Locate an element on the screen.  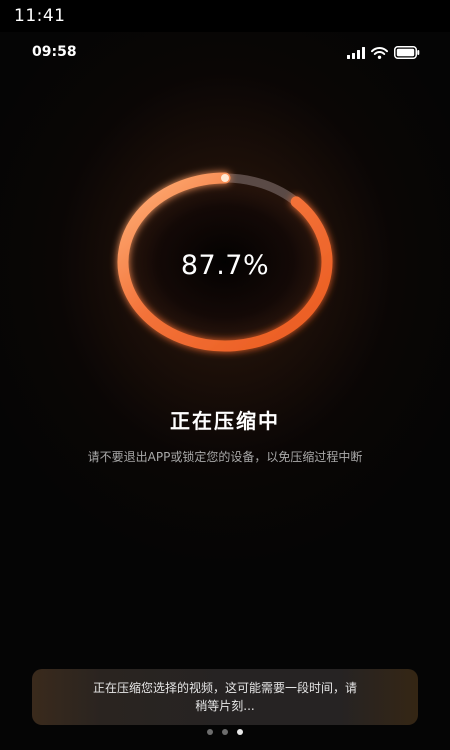
status-icons is located at coordinates (383, 52).